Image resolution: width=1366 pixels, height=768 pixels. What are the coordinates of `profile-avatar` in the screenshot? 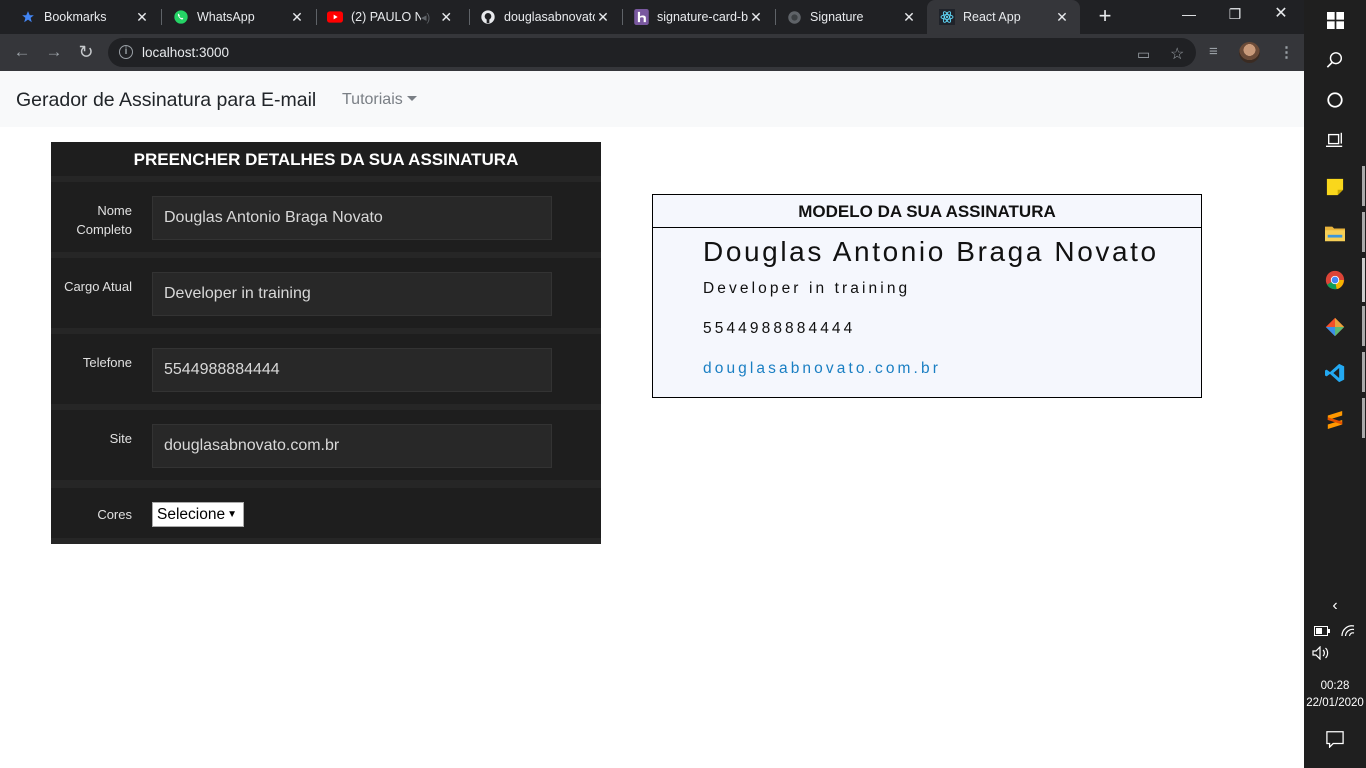 It's located at (1249, 52).